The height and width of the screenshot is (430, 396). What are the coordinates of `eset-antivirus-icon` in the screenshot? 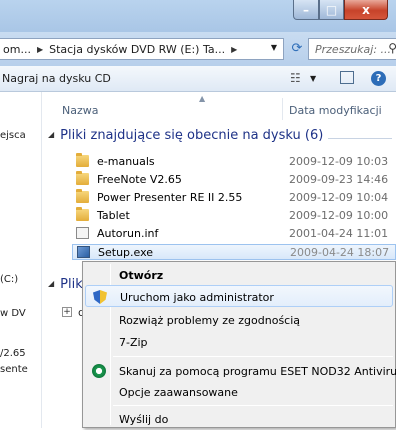 It's located at (99, 371).